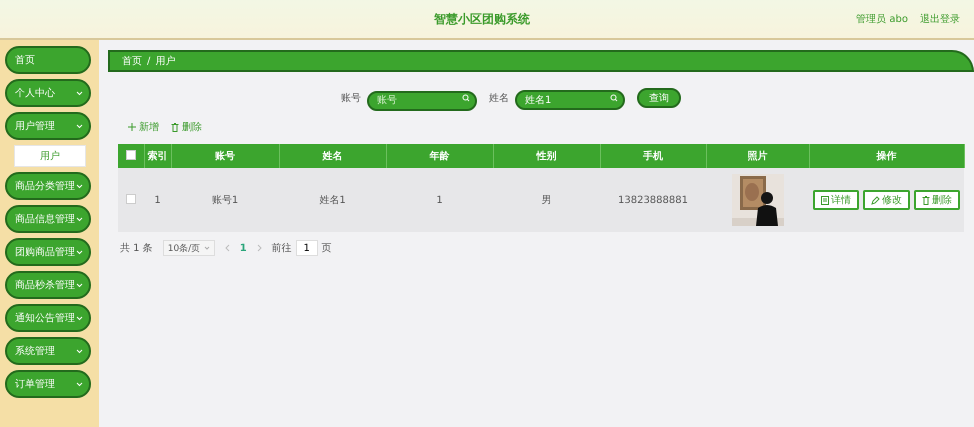 The height and width of the screenshot is (427, 974). I want to click on row-action-button: 详情, so click(836, 200).